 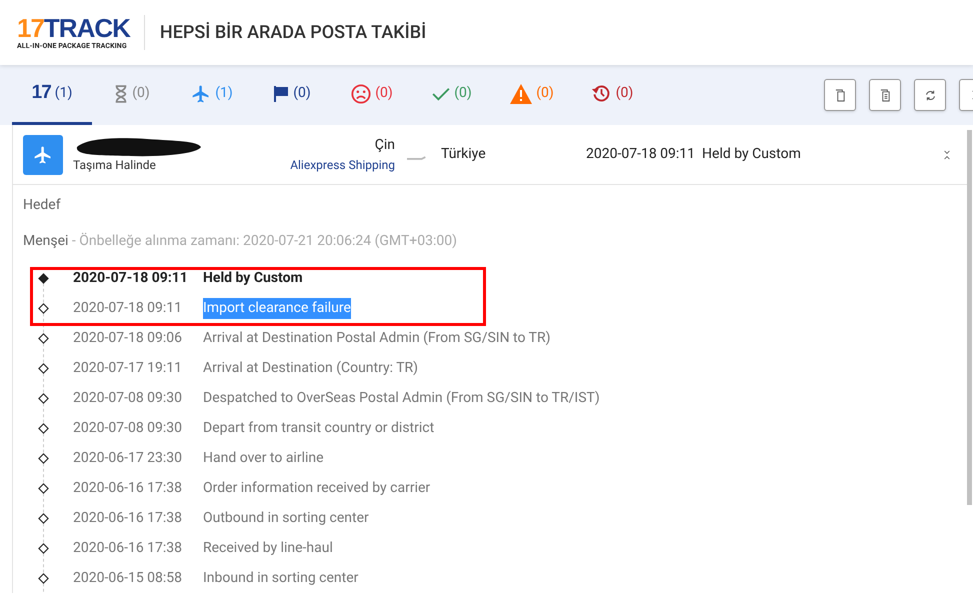 What do you see at coordinates (281, 93) in the screenshot?
I see `flag-icon` at bounding box center [281, 93].